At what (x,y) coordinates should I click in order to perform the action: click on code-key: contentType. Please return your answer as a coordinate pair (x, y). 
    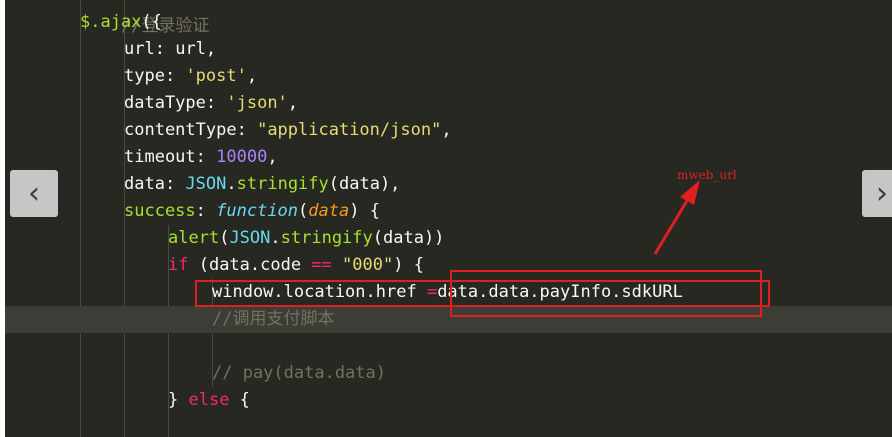
    Looking at the image, I should click on (180, 130).